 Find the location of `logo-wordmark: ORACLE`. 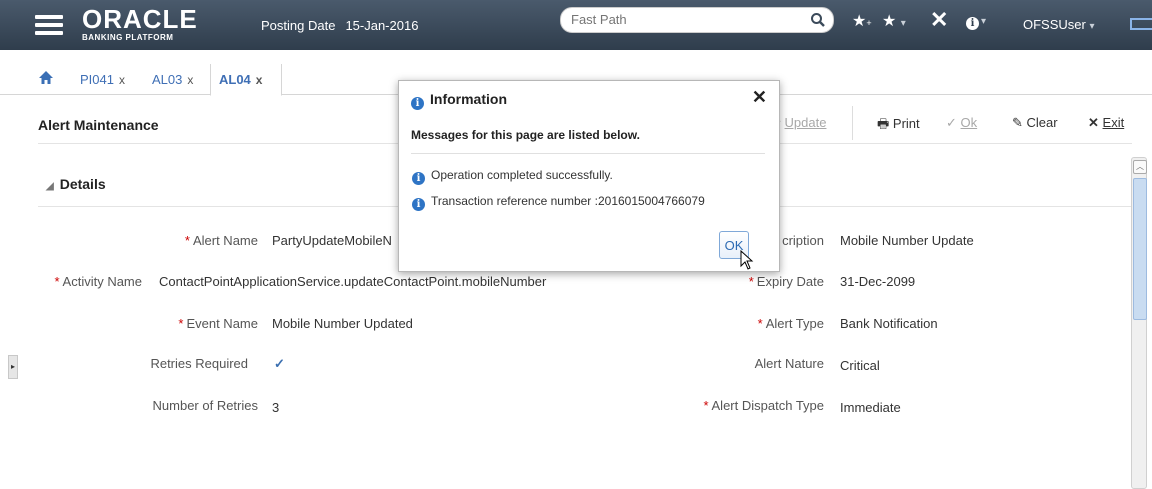

logo-wordmark: ORACLE is located at coordinates (140, 19).